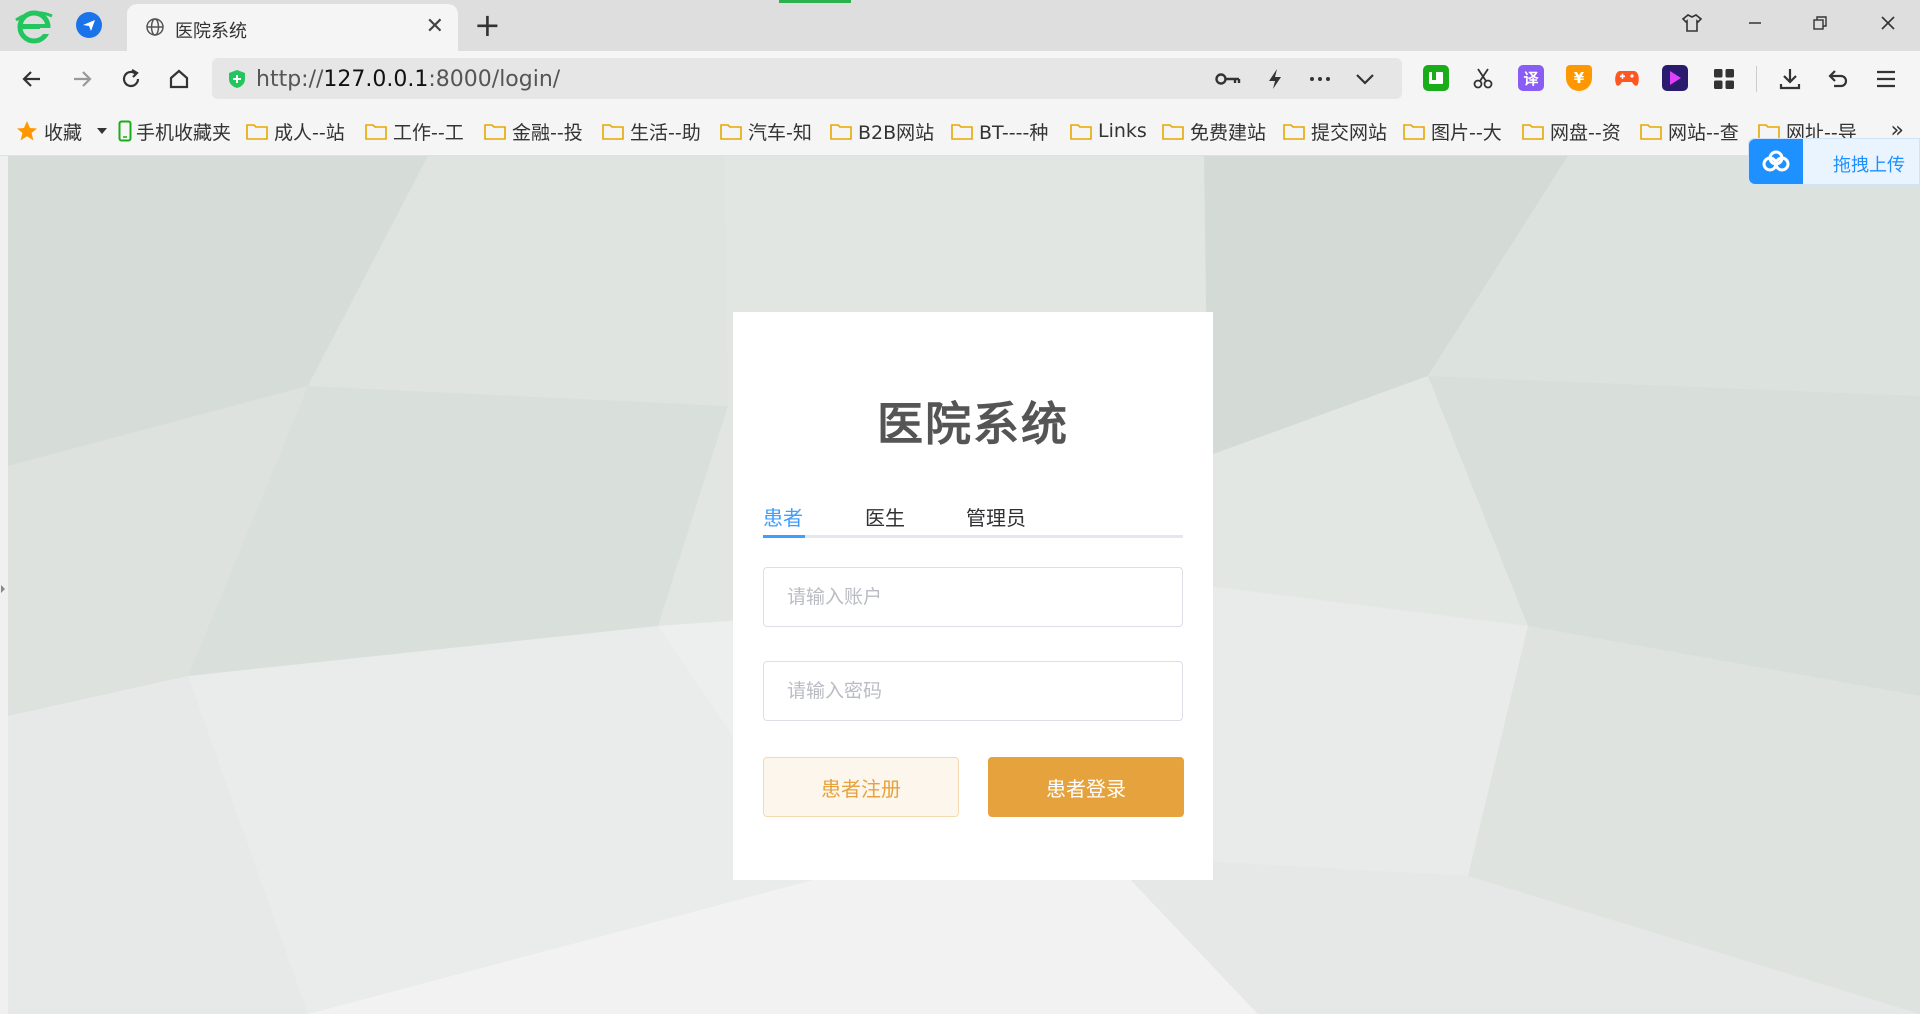  Describe the element at coordinates (973, 691) in the screenshot. I see `password-input` at that location.